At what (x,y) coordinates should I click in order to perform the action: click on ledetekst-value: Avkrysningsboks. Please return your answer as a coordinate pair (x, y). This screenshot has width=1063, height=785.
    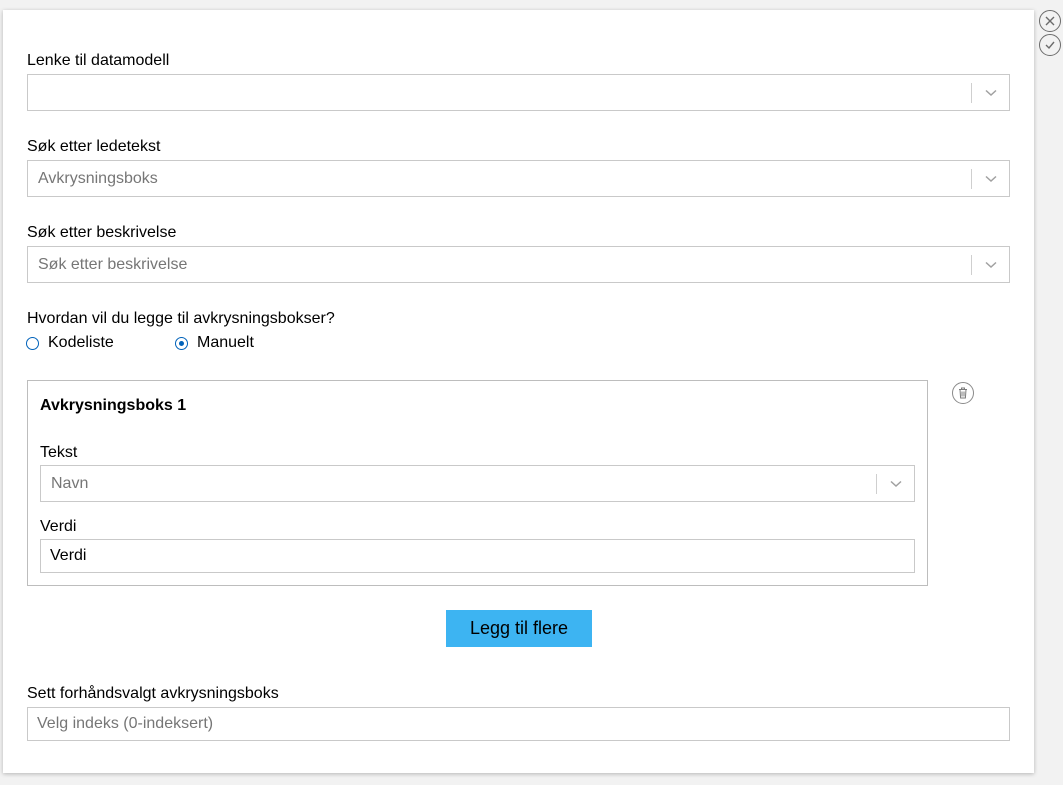
    Looking at the image, I should click on (98, 178).